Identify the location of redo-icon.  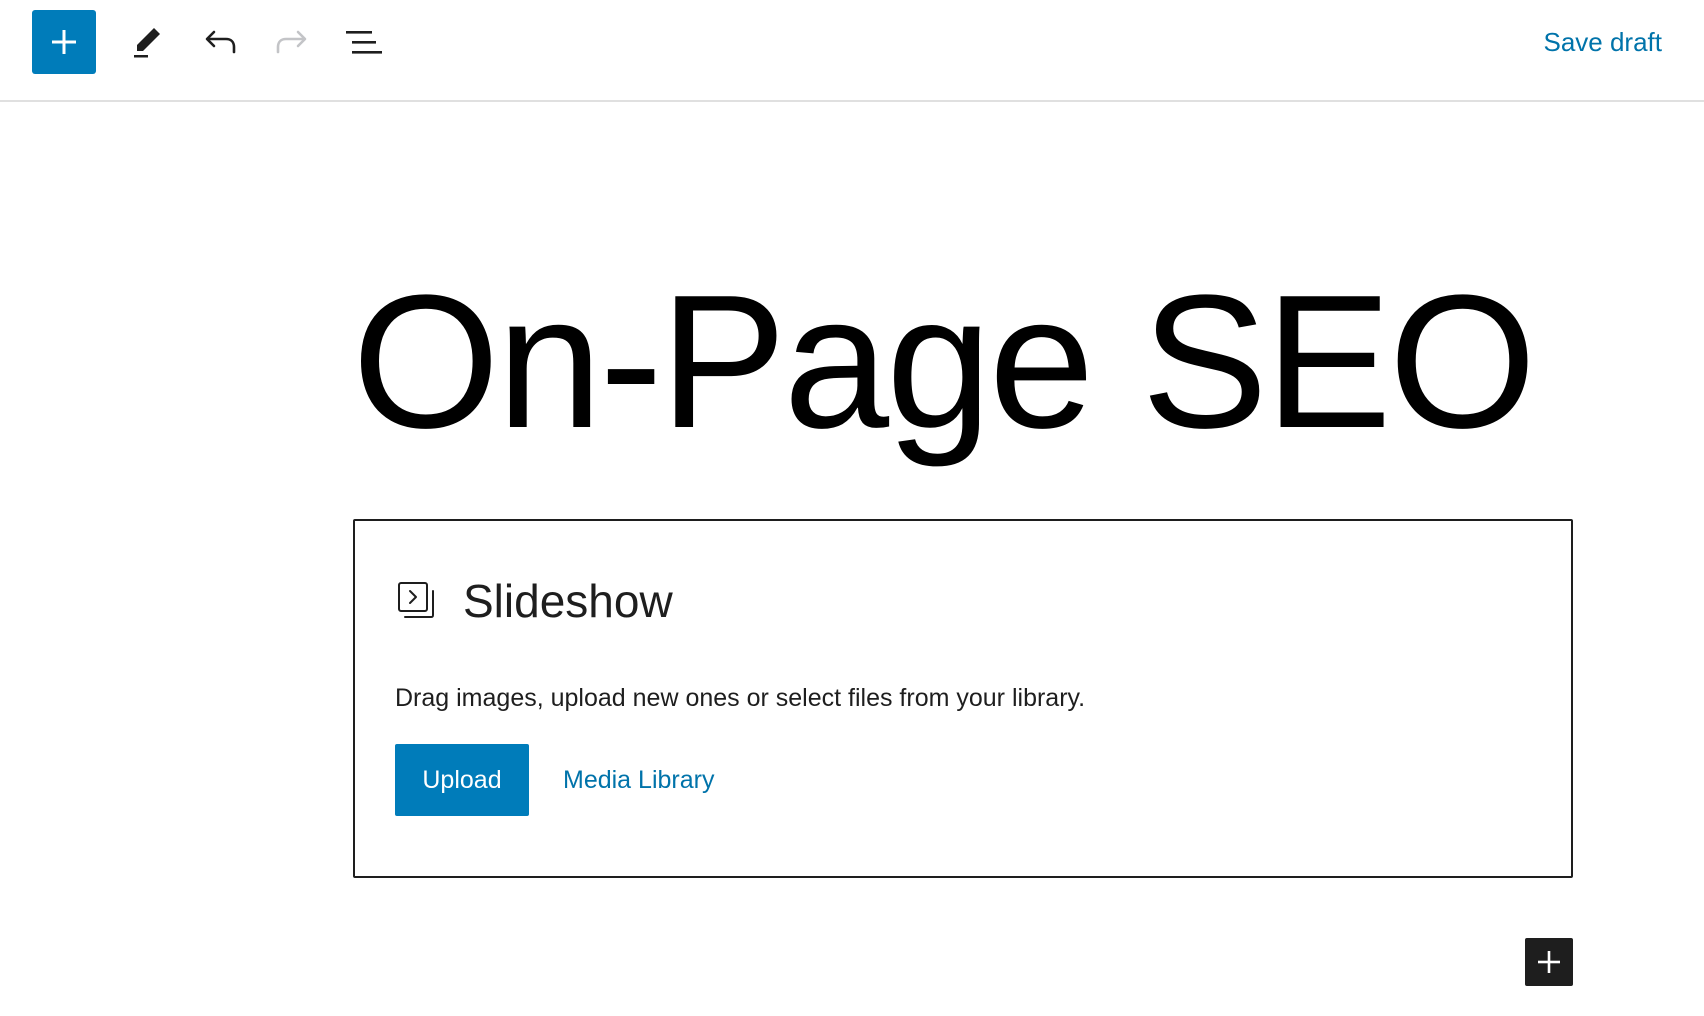
(291, 42).